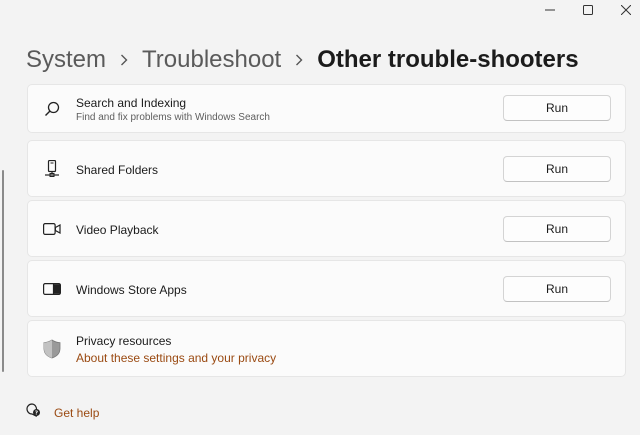  I want to click on shared-folder-icon, so click(52, 169).